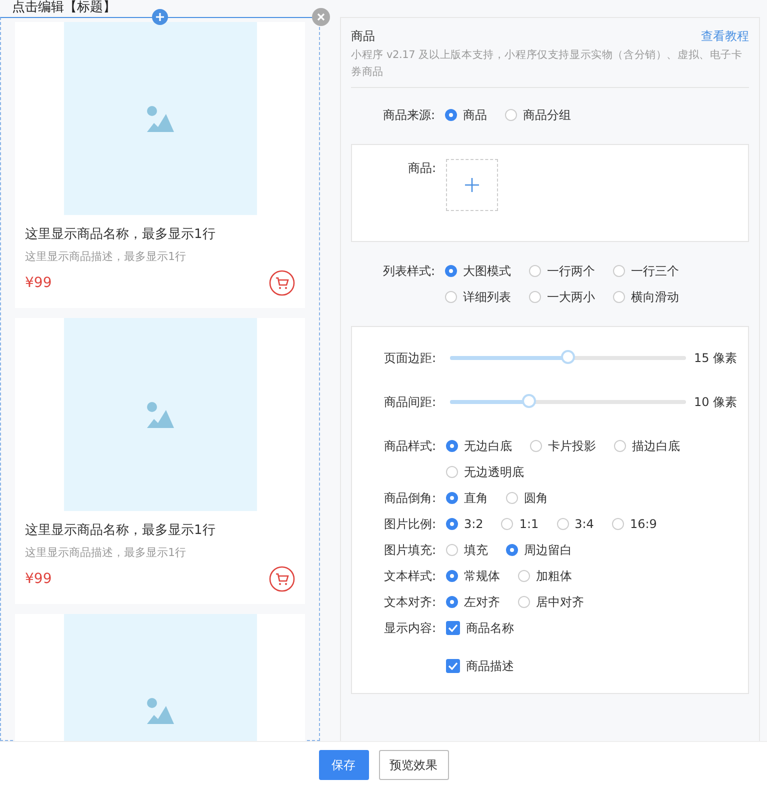 The width and height of the screenshot is (767, 788). I want to click on field-label: 商品样式:, so click(409, 446).